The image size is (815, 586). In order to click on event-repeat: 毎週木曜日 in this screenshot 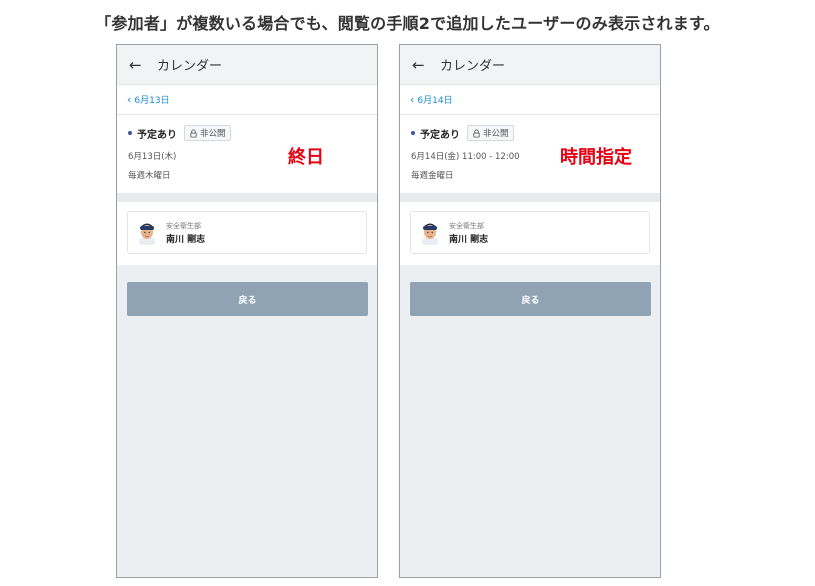, I will do `click(149, 176)`.